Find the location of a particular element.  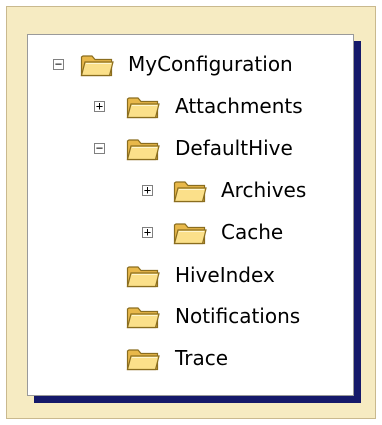

tree-node-archives: + Archives is located at coordinates (188, 190).